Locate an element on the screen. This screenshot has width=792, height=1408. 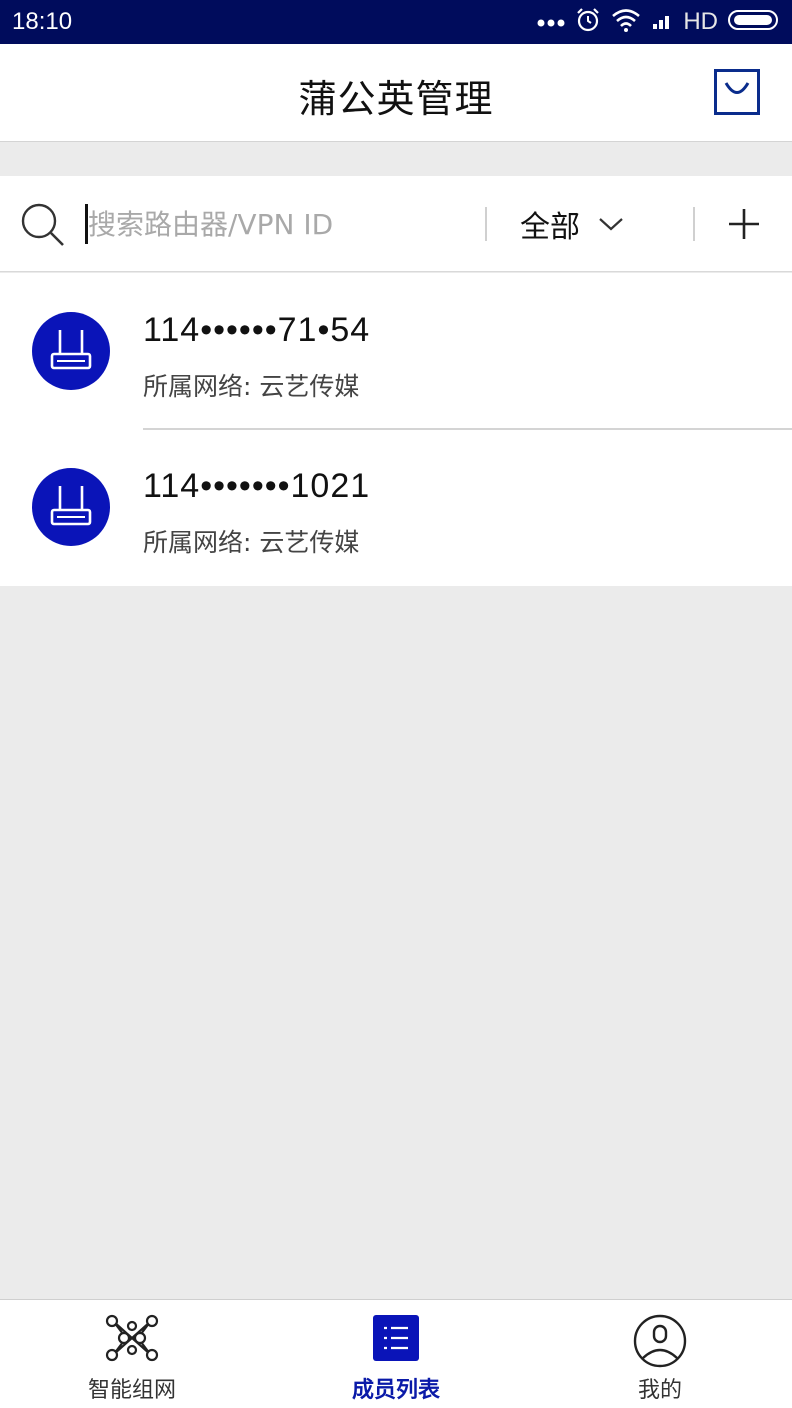
scan-bag-button is located at coordinates (737, 92).